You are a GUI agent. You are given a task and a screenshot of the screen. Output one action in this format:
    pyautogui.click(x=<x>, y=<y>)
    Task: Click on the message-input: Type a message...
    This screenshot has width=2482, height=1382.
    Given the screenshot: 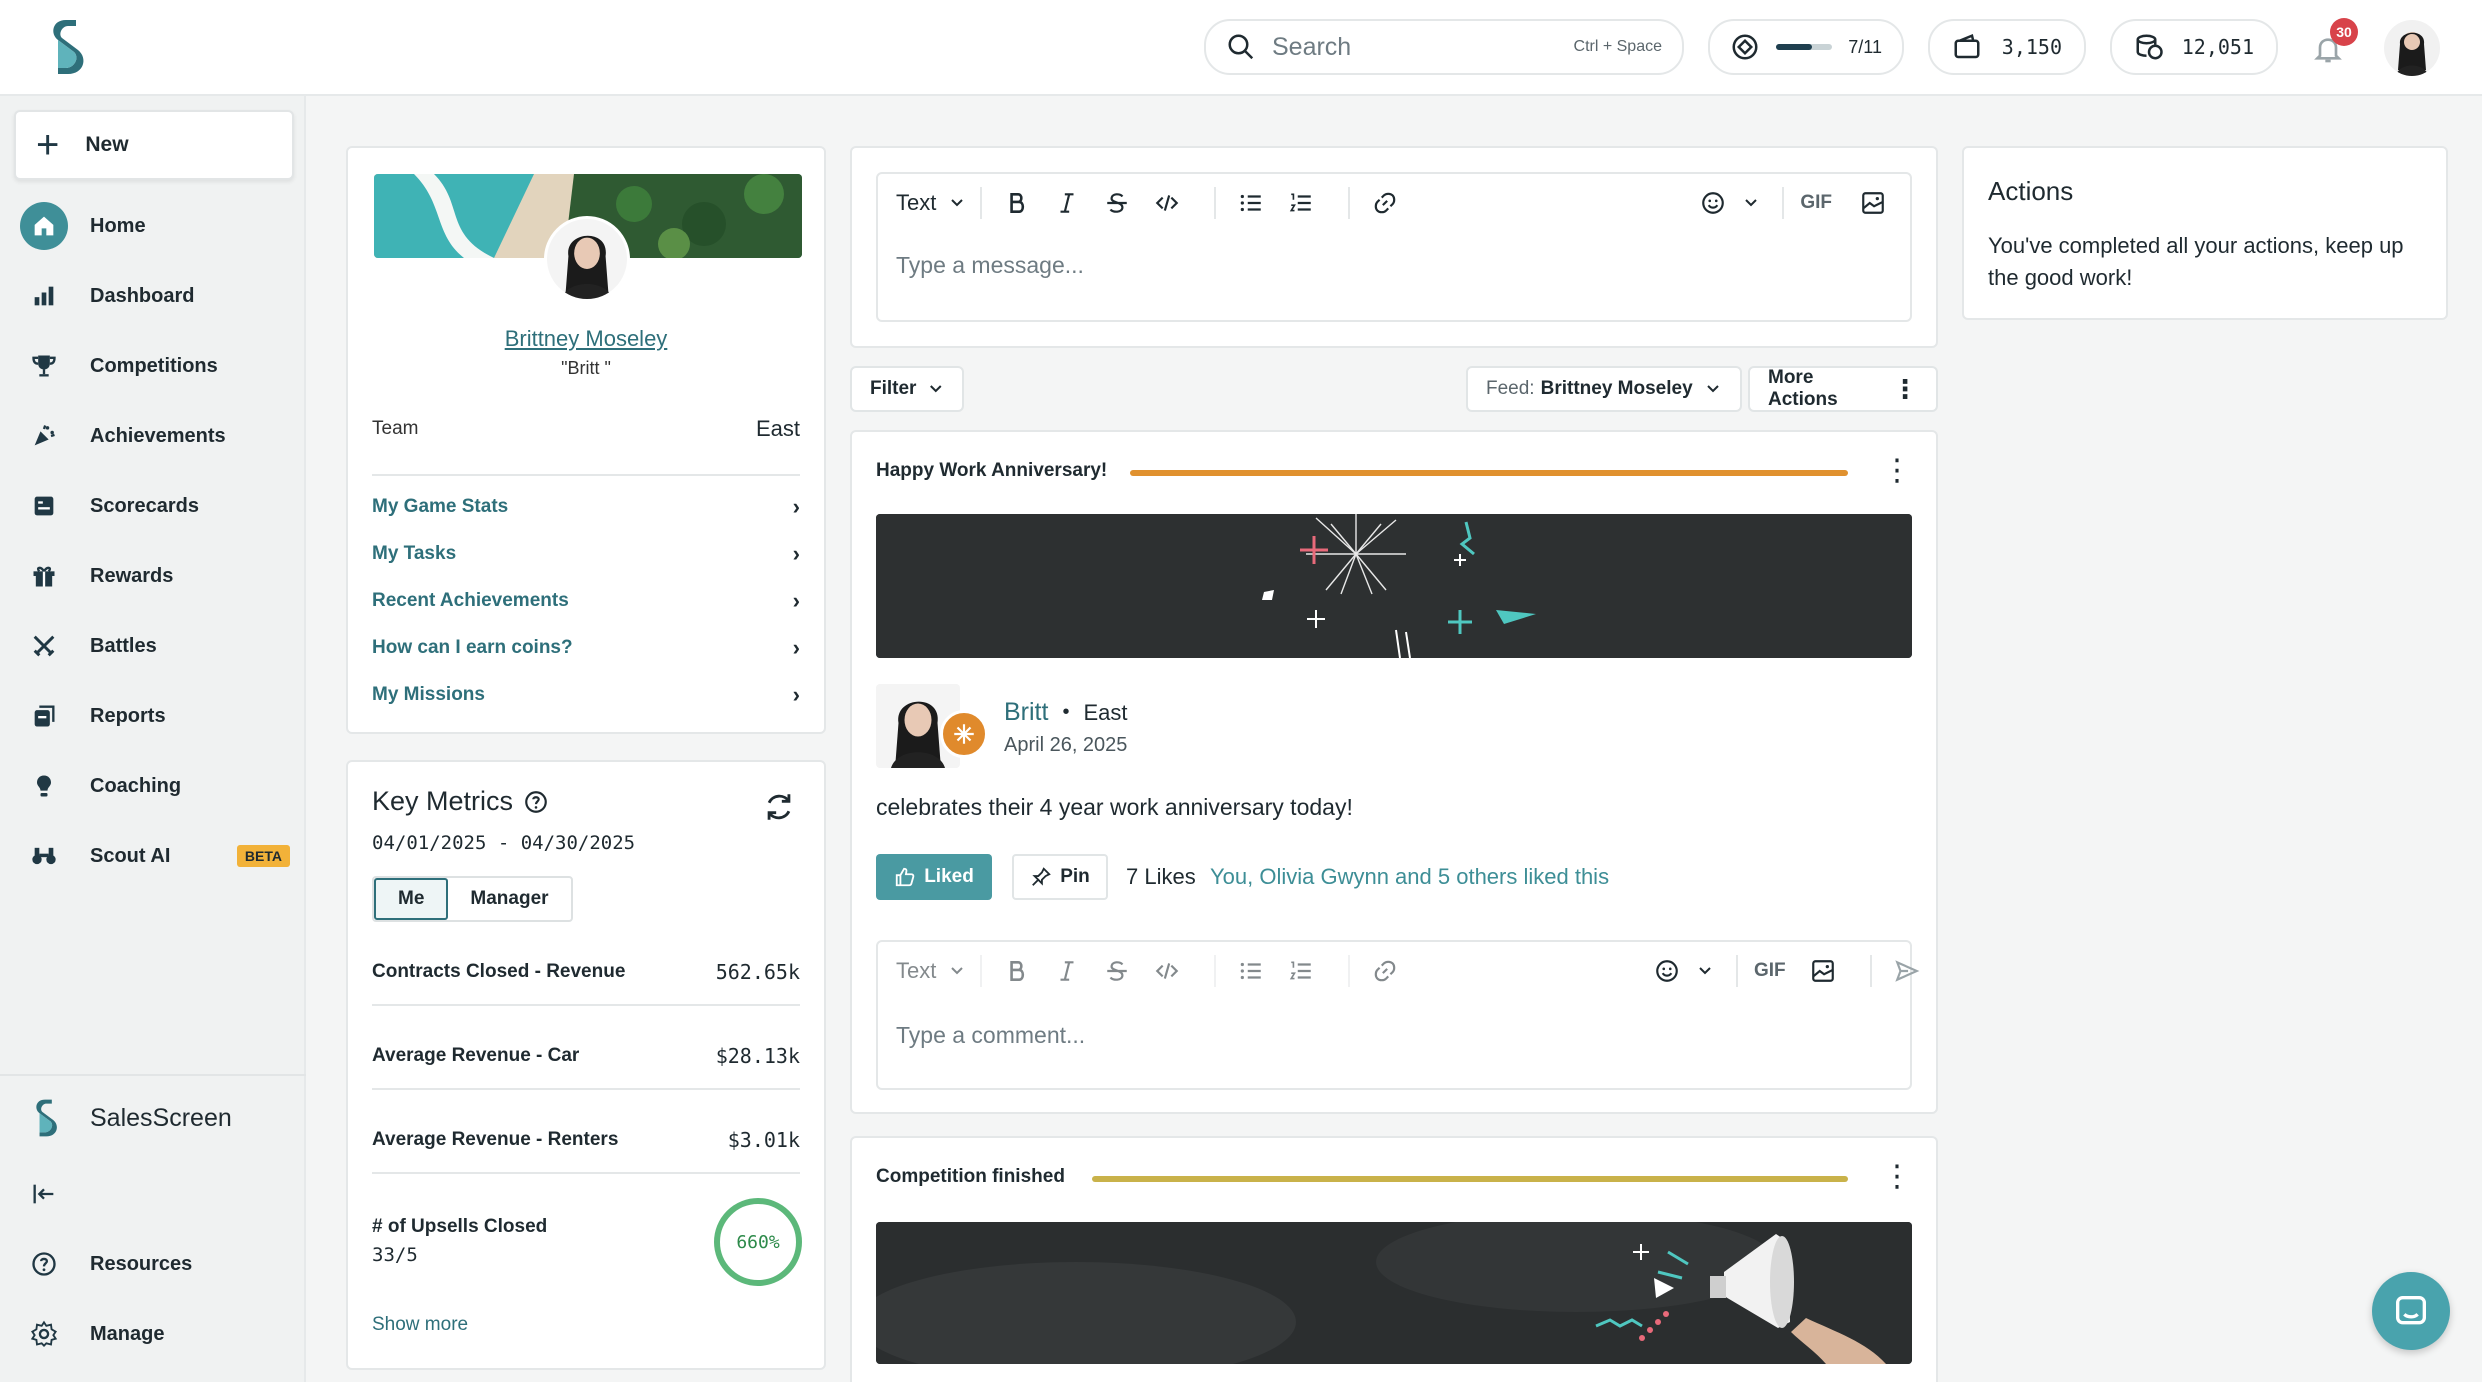 What is the action you would take?
    pyautogui.click(x=1394, y=265)
    